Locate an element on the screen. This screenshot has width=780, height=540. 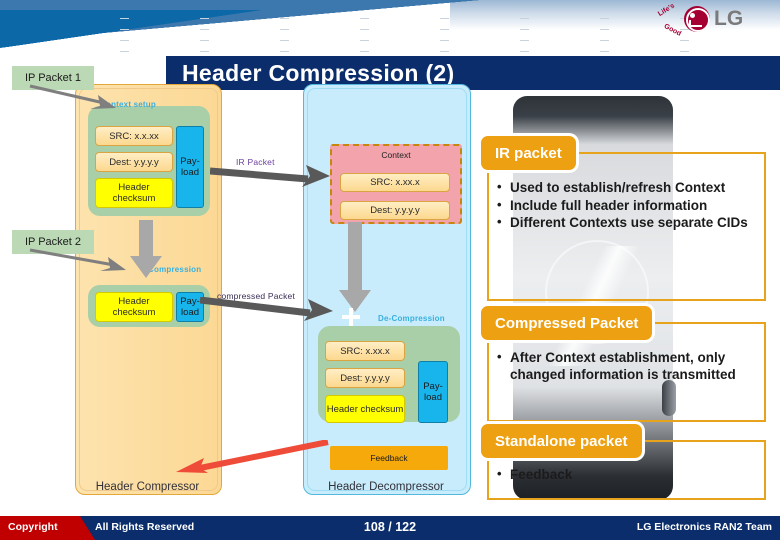
field-dest: Dest: y.y.y.y is located at coordinates (134, 162).